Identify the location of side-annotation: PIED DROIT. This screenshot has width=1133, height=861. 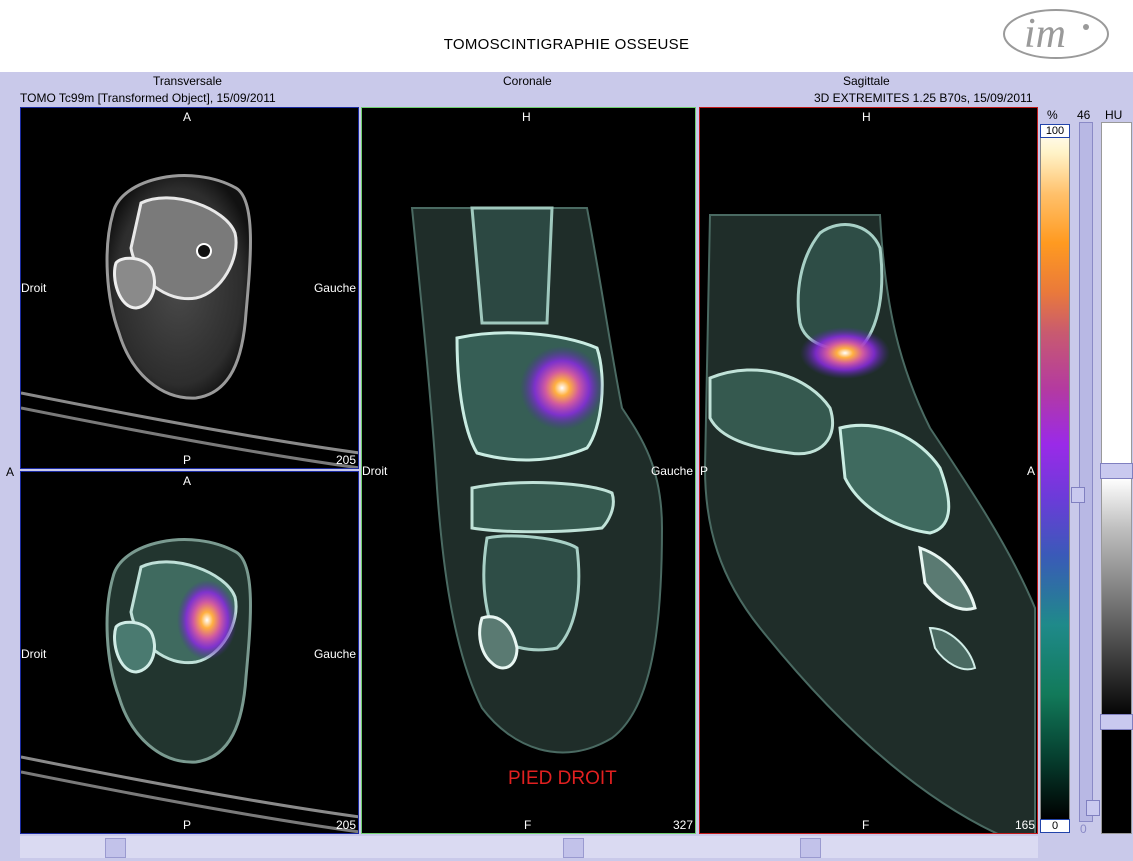
(562, 778).